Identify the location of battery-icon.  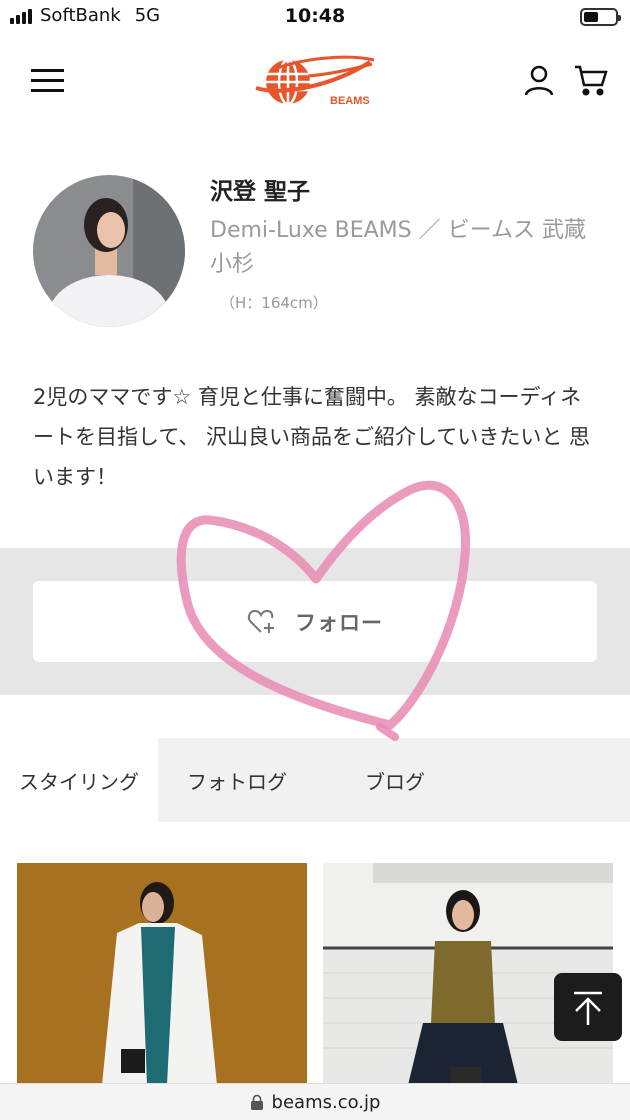
(600, 17).